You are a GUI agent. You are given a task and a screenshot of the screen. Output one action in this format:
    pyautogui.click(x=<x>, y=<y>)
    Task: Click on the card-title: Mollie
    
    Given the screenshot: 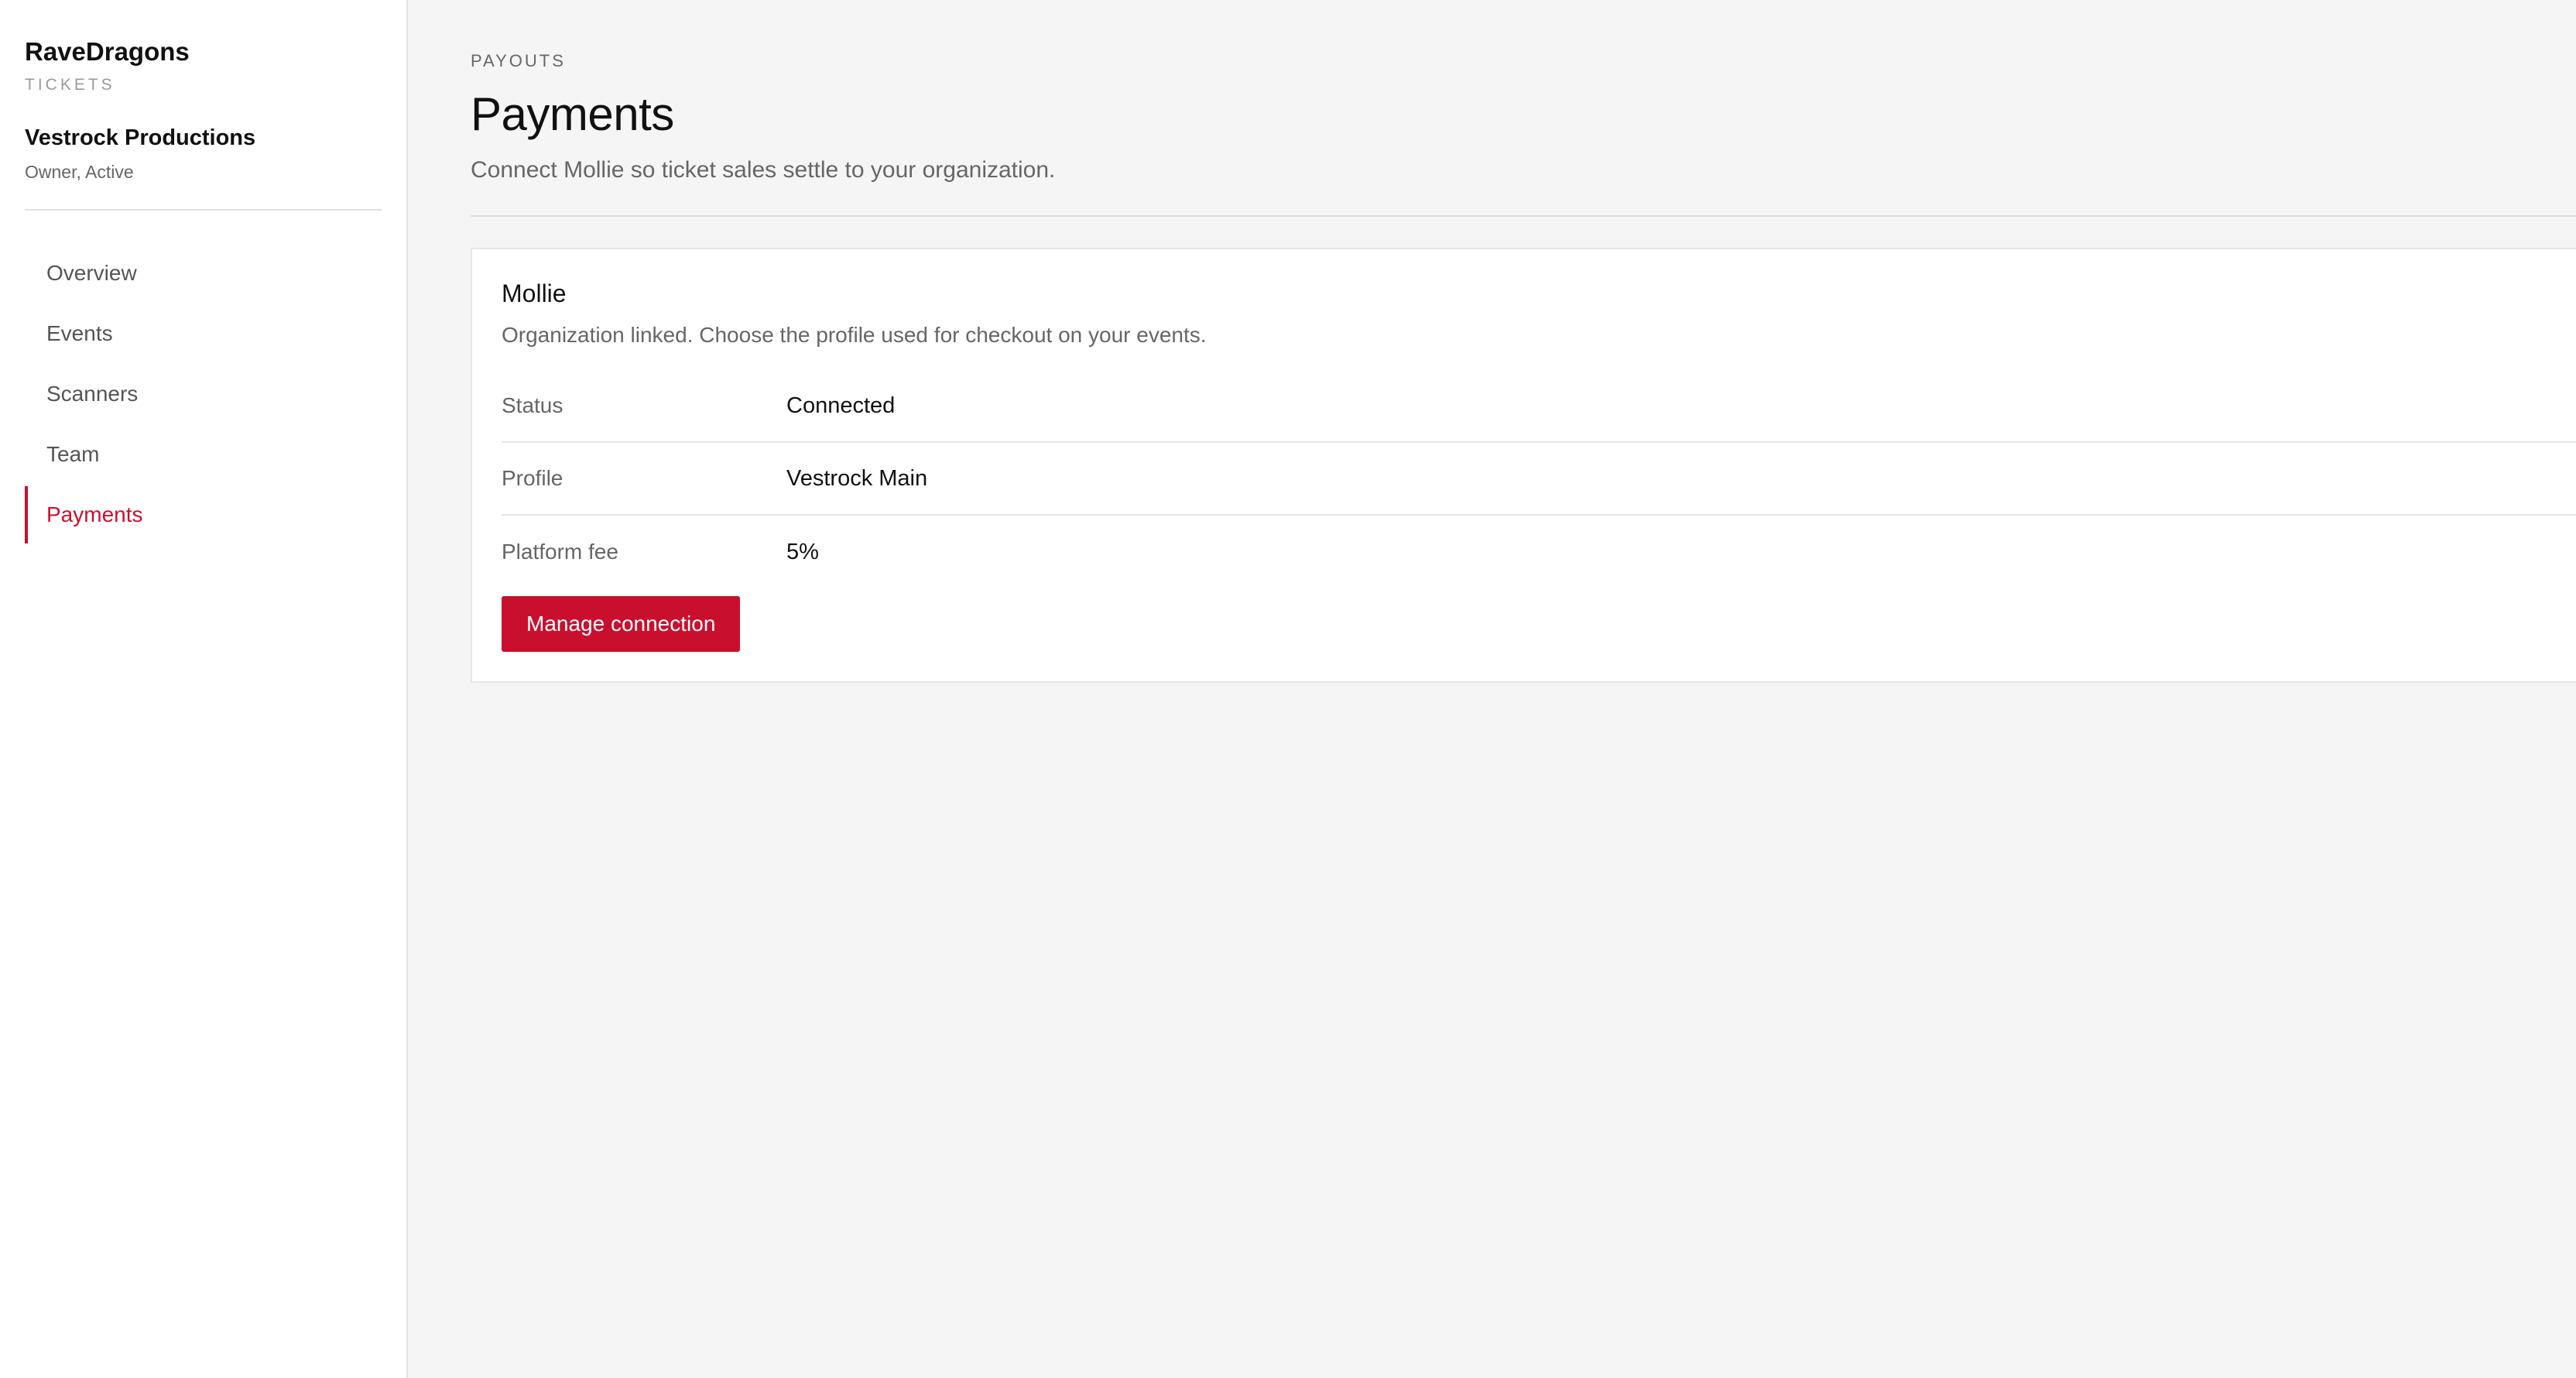 What is the action you would take?
    pyautogui.click(x=534, y=293)
    